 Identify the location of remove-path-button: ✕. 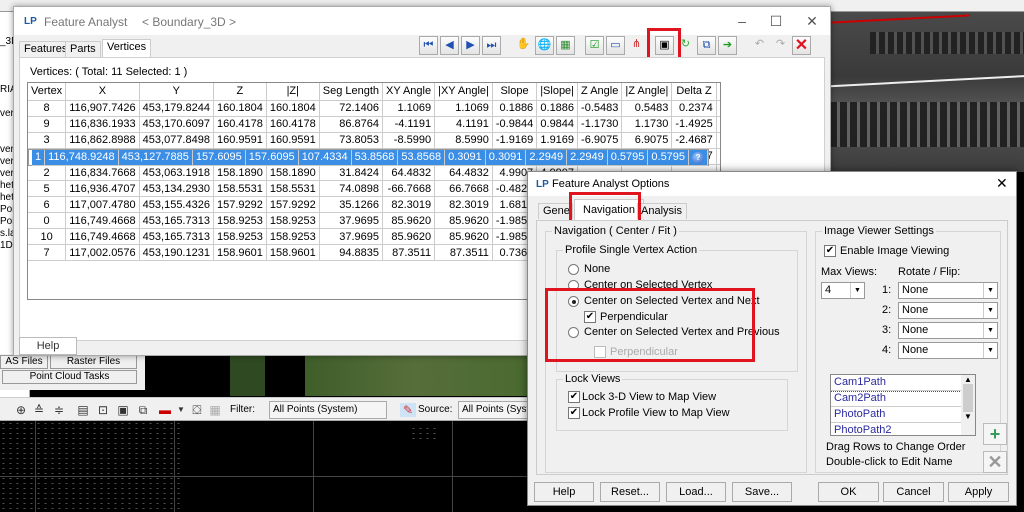
(995, 462).